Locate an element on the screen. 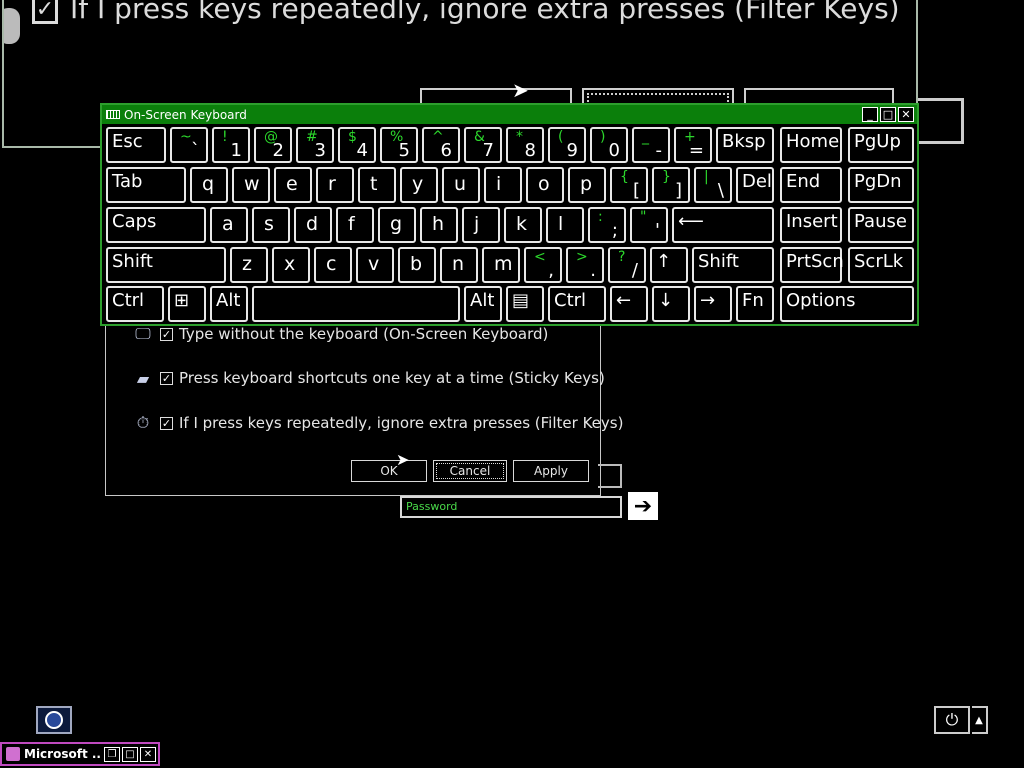 This screenshot has height=768, width=1024. key-h: h is located at coordinates (439, 225).